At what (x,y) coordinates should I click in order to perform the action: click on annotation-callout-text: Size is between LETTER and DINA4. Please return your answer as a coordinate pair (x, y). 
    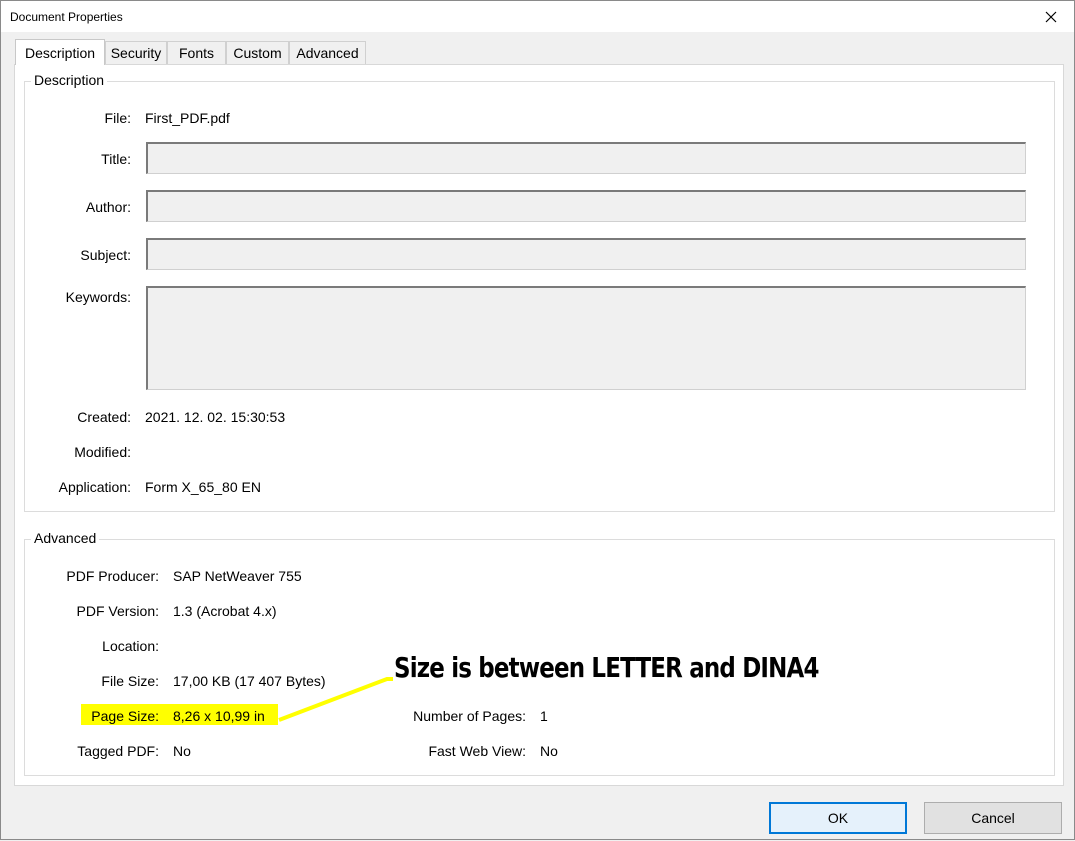
    Looking at the image, I should click on (606, 667).